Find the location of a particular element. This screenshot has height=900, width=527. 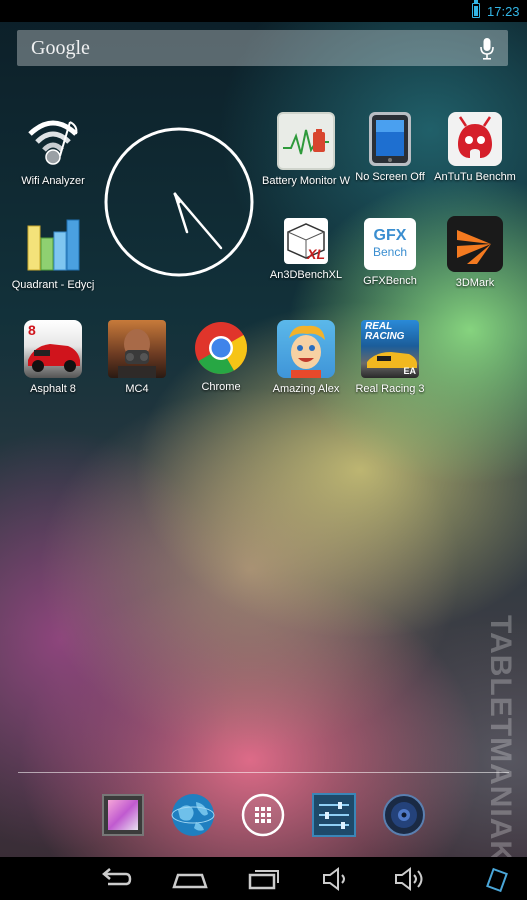

app-label: Quadrant - Edycj is located at coordinates (53, 285).